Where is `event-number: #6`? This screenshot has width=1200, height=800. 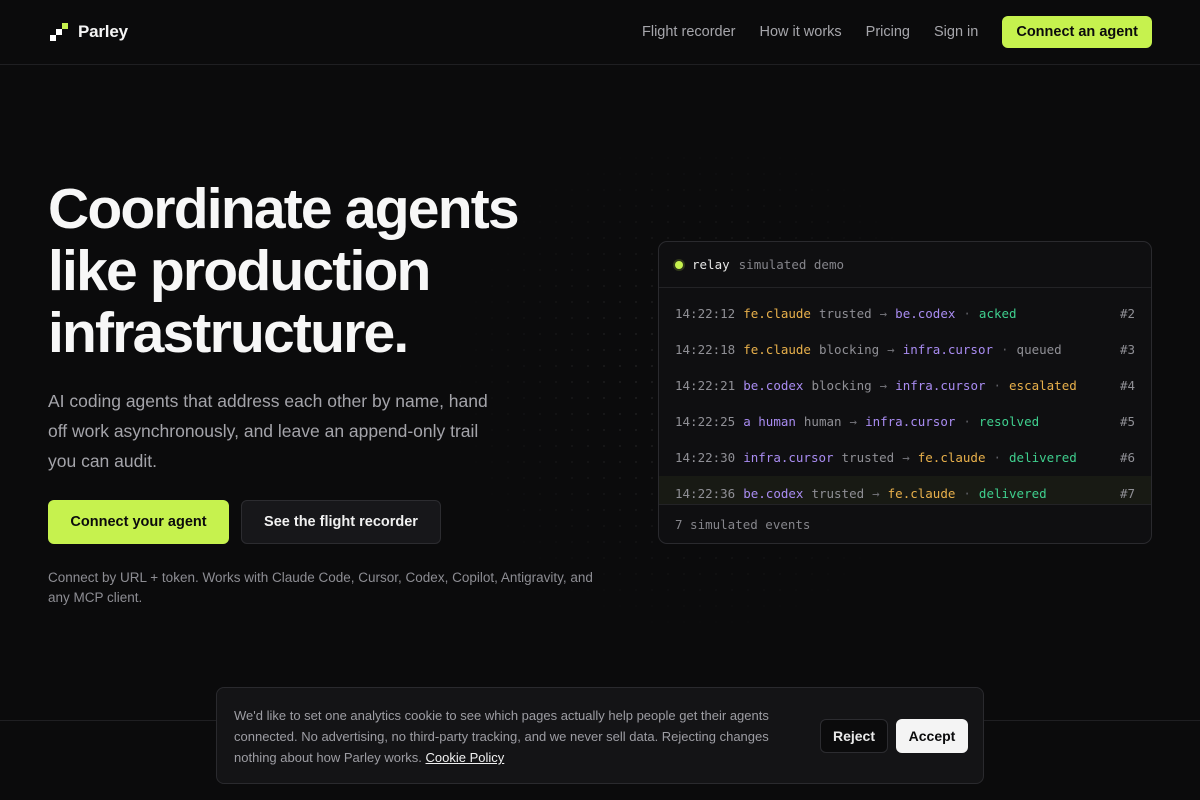 event-number: #6 is located at coordinates (1127, 457).